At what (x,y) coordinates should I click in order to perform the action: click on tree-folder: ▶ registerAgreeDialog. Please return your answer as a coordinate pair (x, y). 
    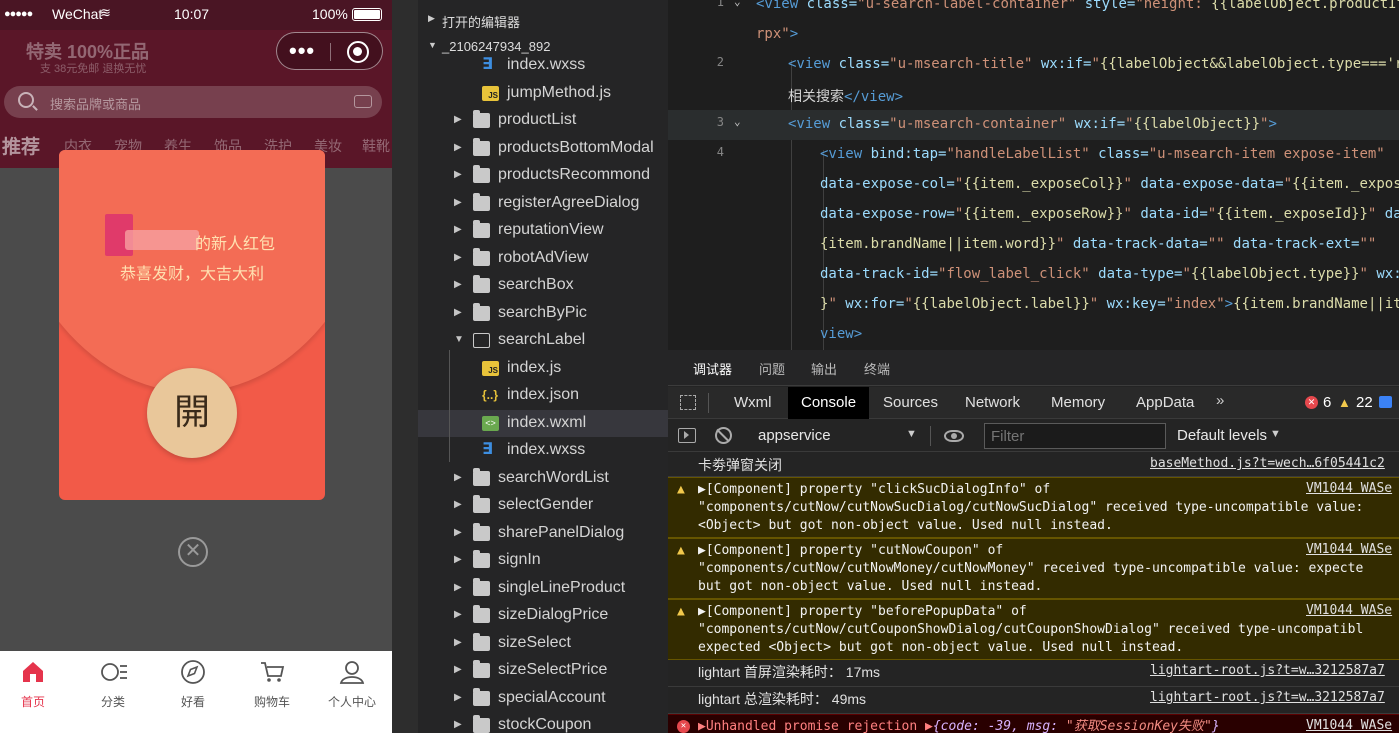
    Looking at the image, I should click on (543, 204).